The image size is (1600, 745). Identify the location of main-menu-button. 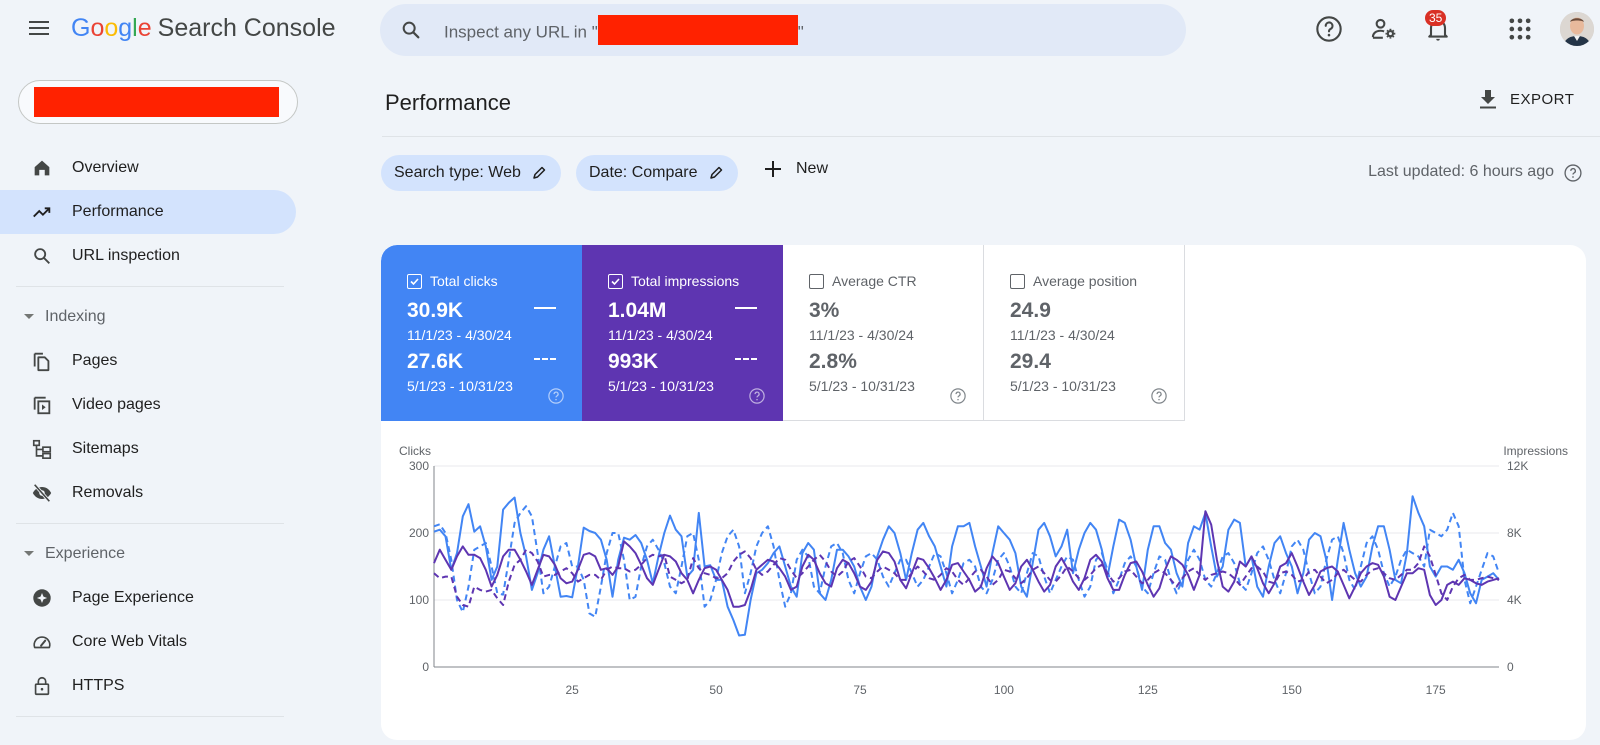
(39, 29).